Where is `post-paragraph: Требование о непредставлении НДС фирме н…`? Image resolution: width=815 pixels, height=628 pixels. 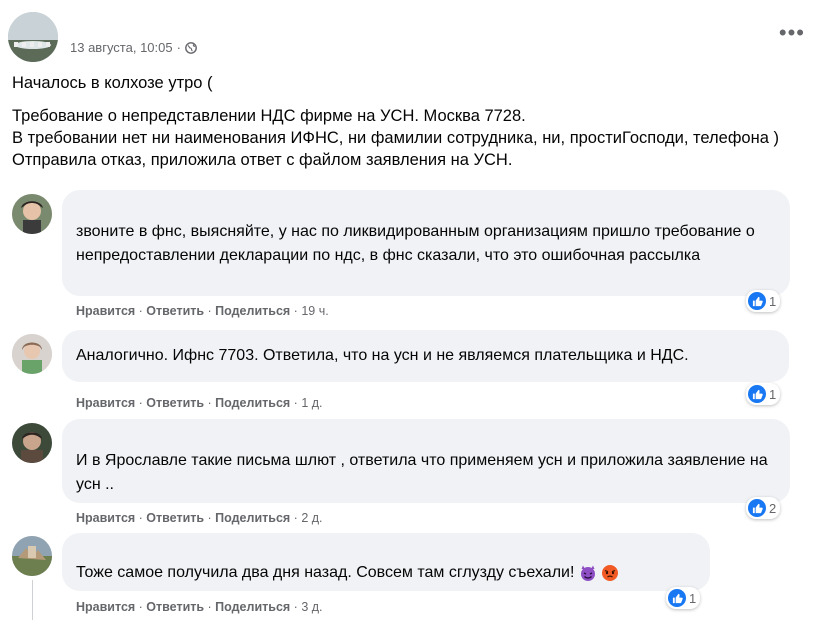 post-paragraph: Требование о непредставлении НДС фирме н… is located at coordinates (269, 116).